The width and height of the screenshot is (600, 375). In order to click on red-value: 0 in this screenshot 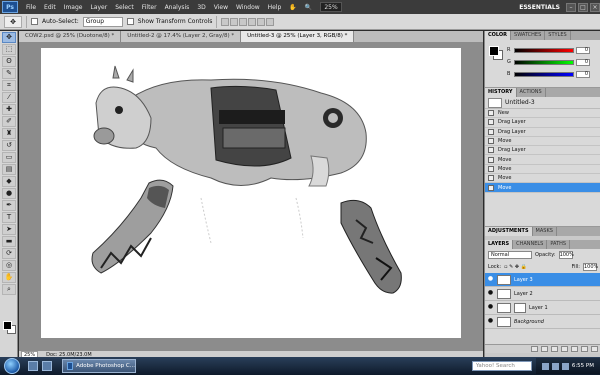, I will do `click(583, 50)`.